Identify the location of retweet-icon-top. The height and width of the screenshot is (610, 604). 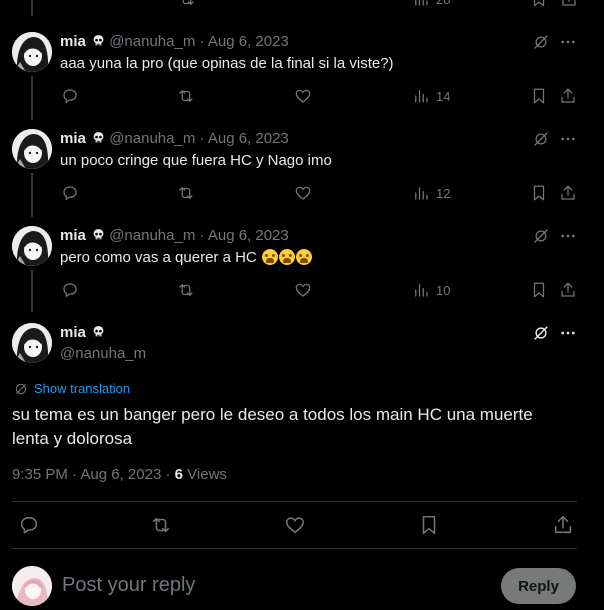
(187, 4).